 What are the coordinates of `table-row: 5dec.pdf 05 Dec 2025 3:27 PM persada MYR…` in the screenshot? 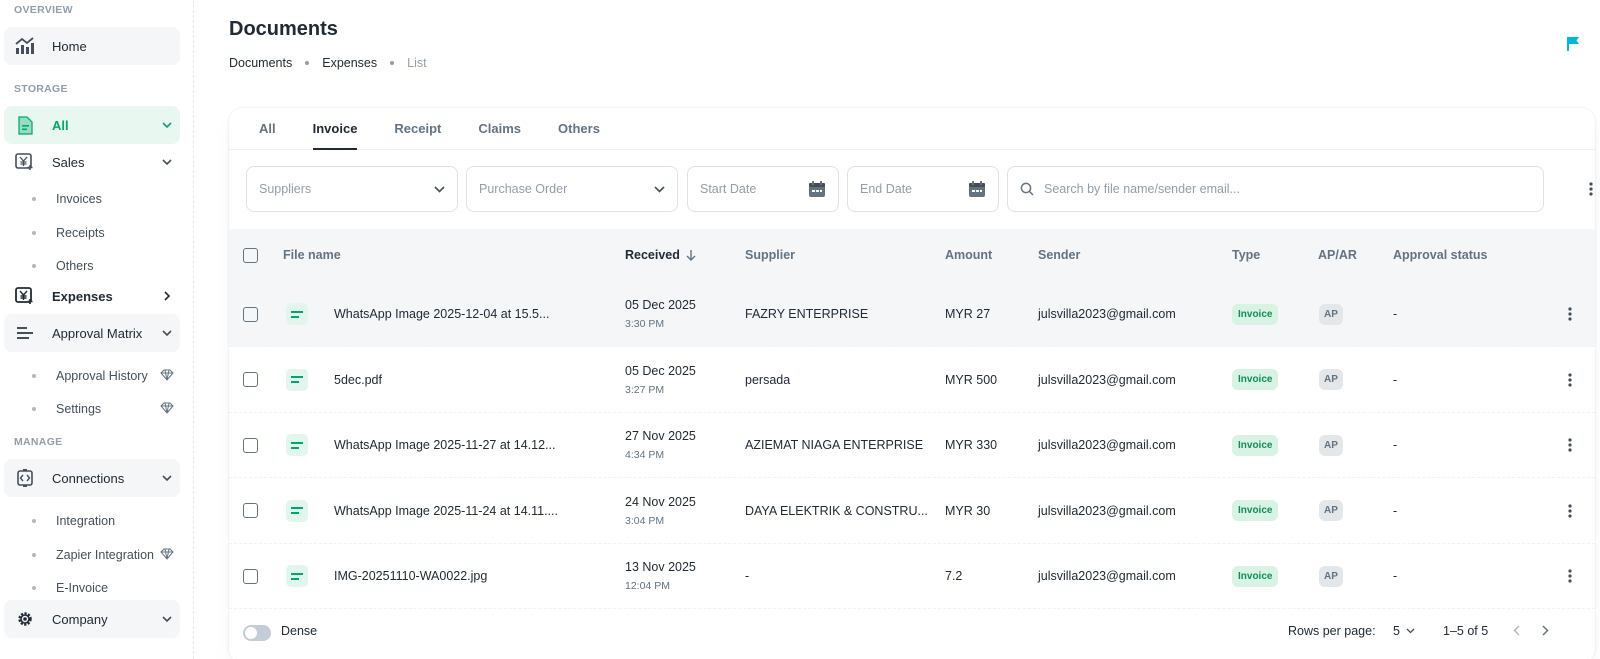 It's located at (912, 380).